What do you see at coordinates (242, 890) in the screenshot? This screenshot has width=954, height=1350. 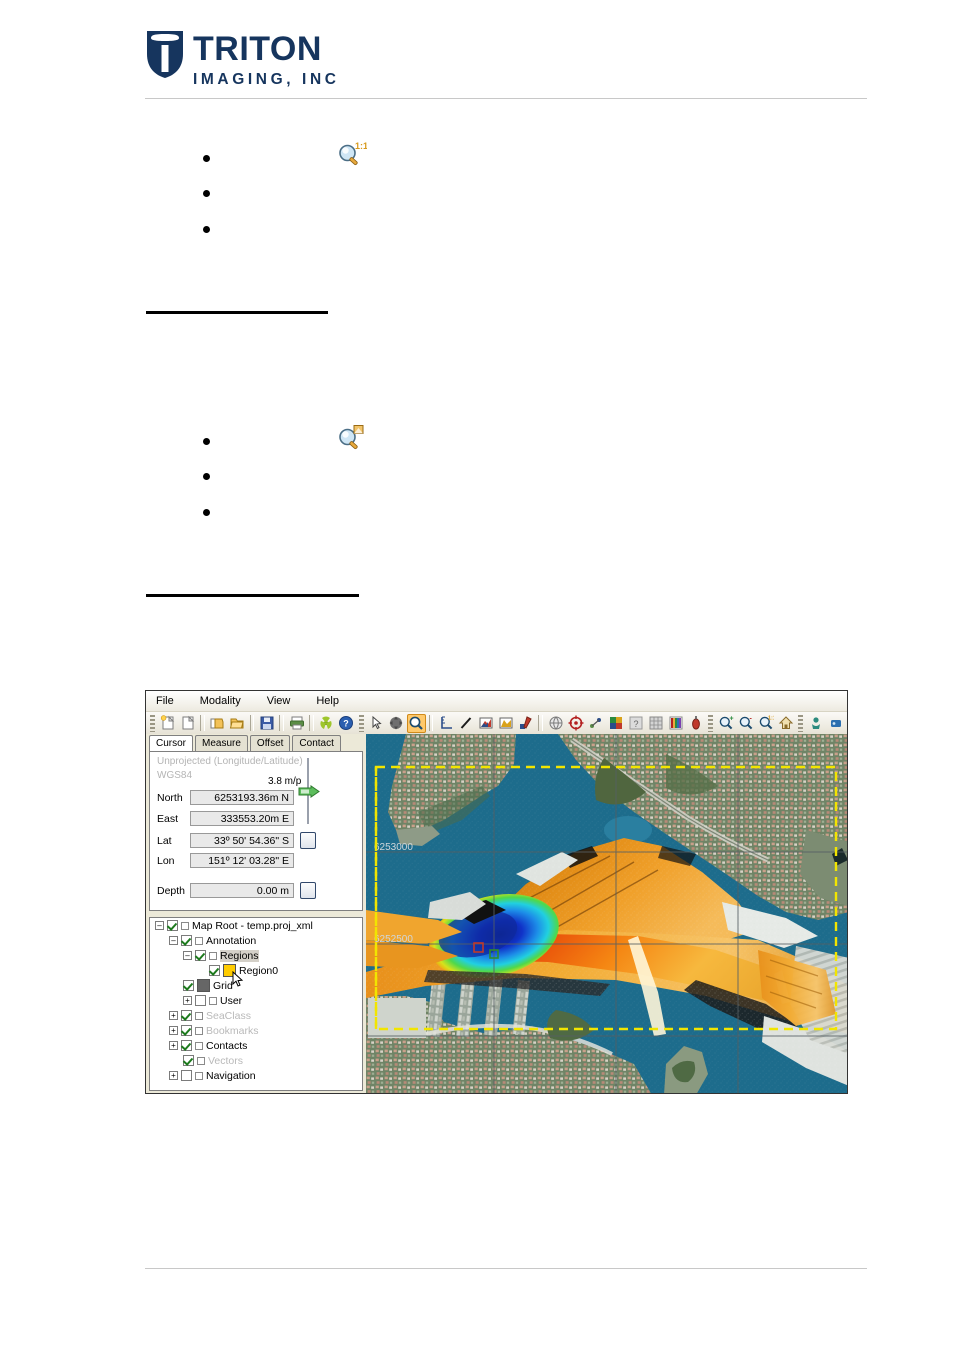 I see `depth-value: 0.00 m` at bounding box center [242, 890].